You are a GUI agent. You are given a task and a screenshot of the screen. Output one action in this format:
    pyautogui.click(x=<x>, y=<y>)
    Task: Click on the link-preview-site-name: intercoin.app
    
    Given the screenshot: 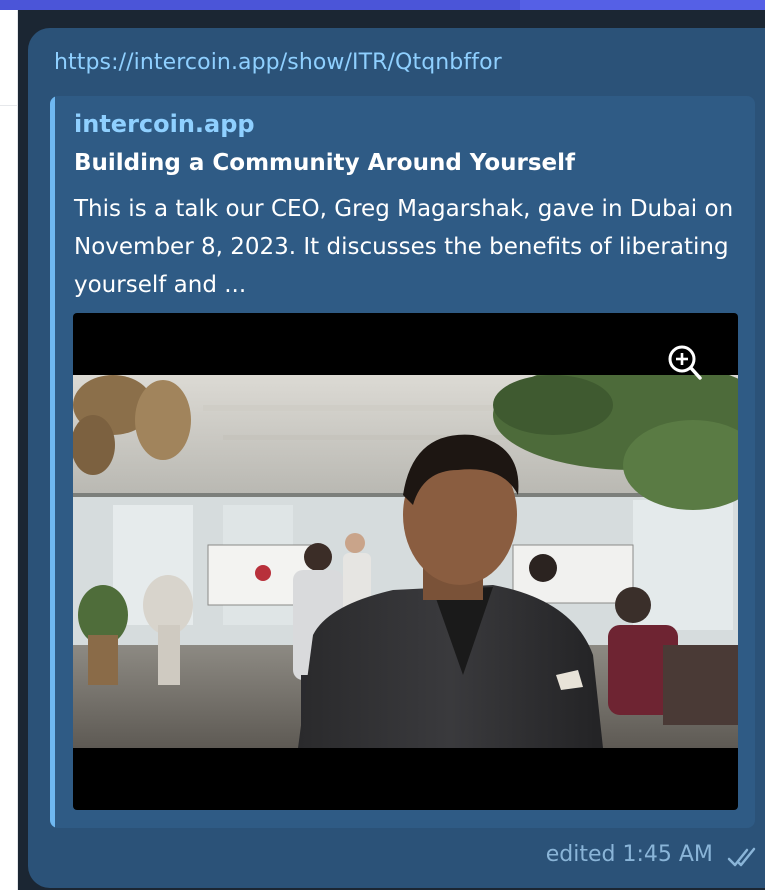 What is the action you would take?
    pyautogui.click(x=164, y=124)
    